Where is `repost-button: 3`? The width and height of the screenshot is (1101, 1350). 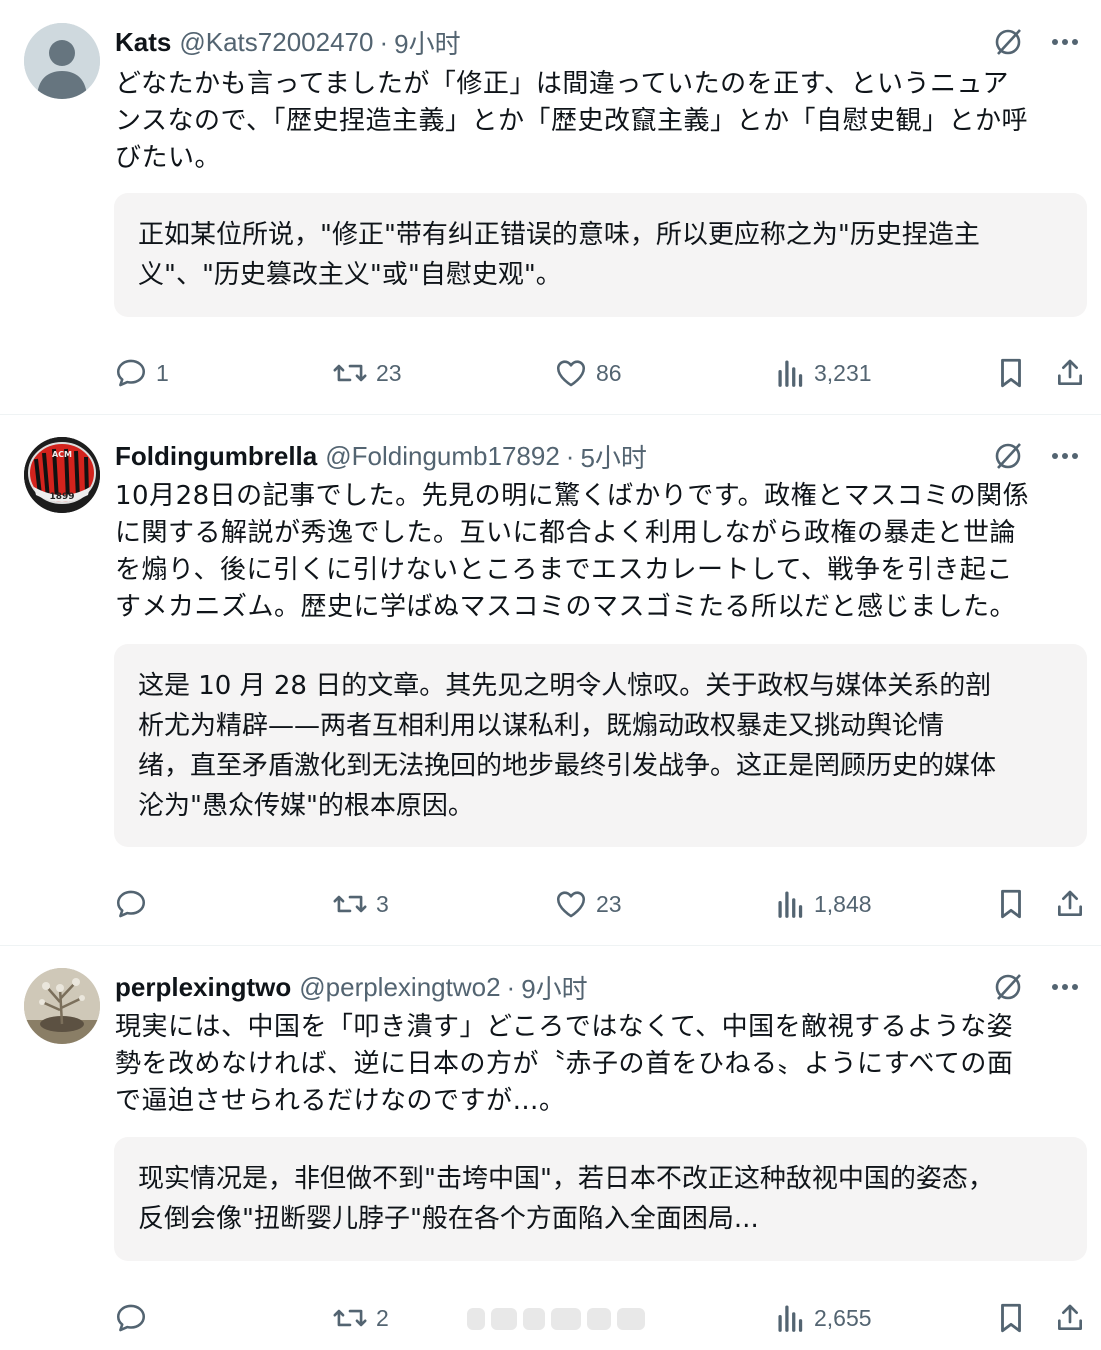
repost-button: 3 is located at coordinates (360, 904).